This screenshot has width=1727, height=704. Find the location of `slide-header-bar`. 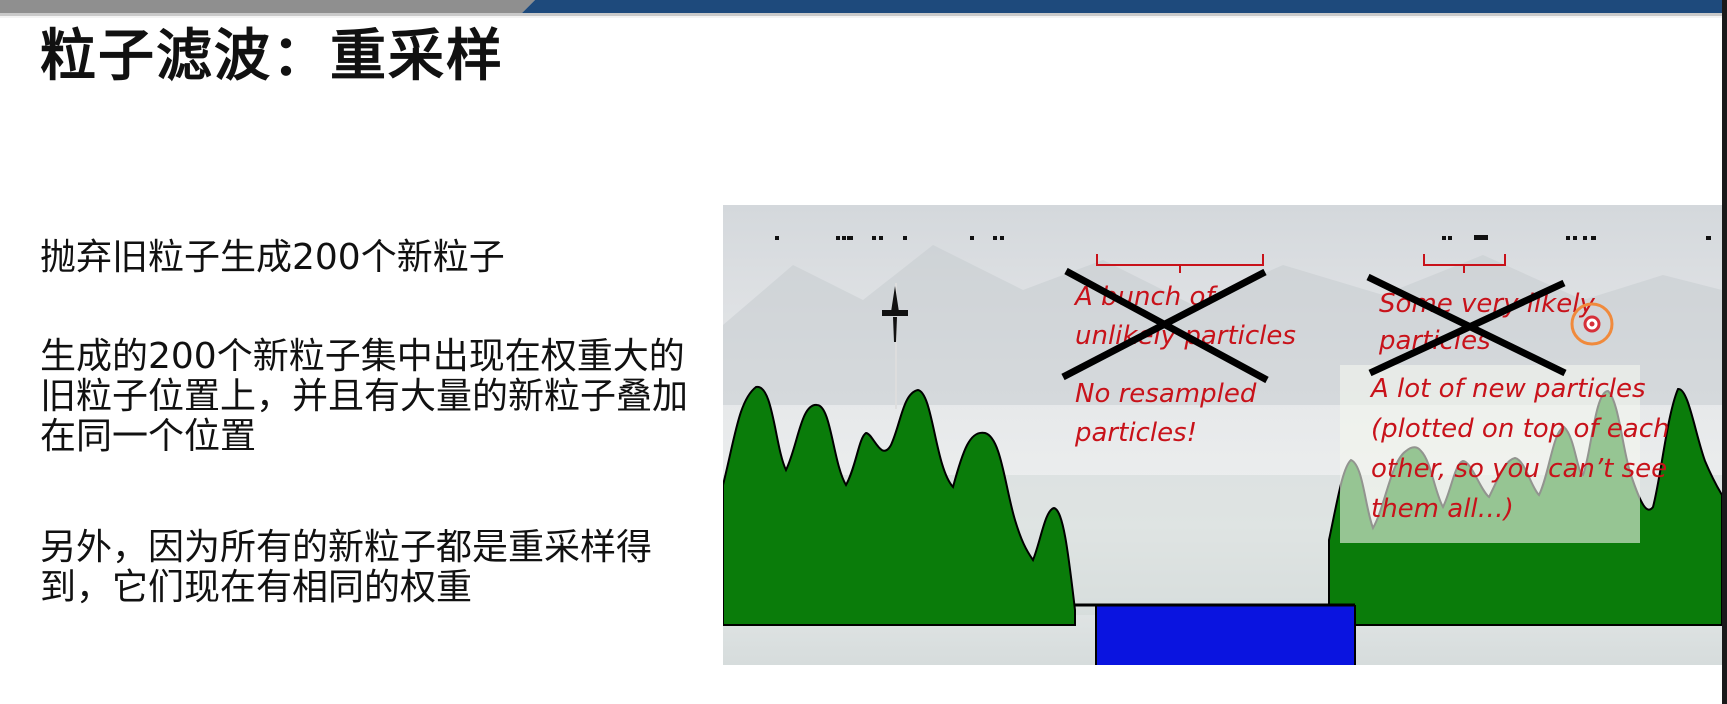

slide-header-bar is located at coordinates (863, 9).